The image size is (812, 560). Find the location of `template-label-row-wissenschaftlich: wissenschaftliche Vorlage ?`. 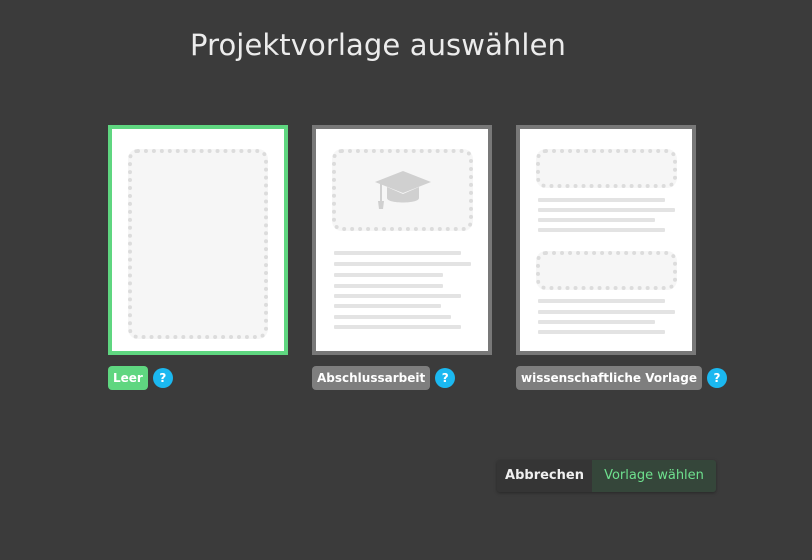

template-label-row-wissenschaftlich: wissenschaftliche Vorlage ? is located at coordinates (621, 378).